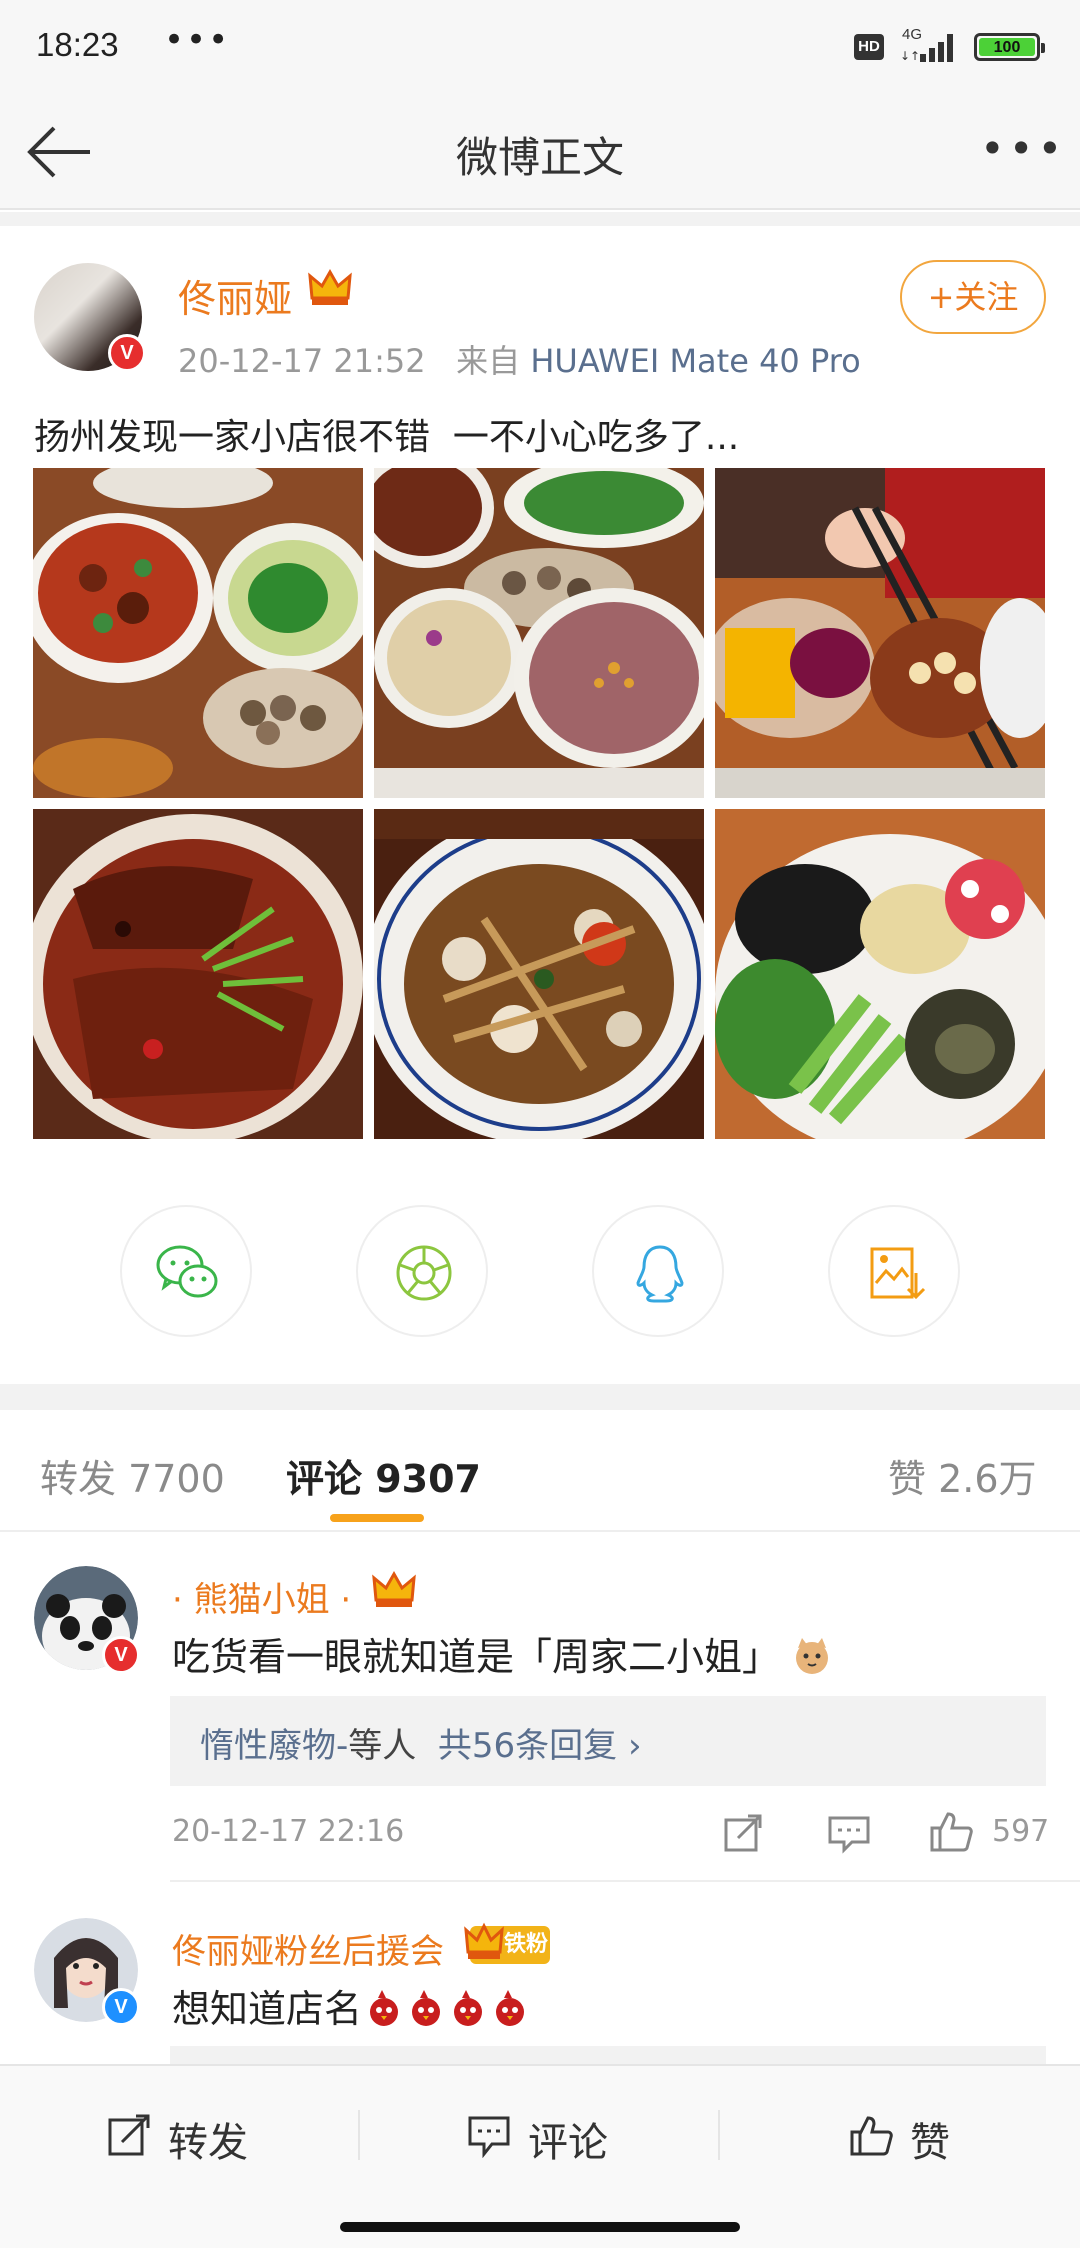 This screenshot has width=1080, height=2248. I want to click on hd-badge: HD, so click(869, 47).